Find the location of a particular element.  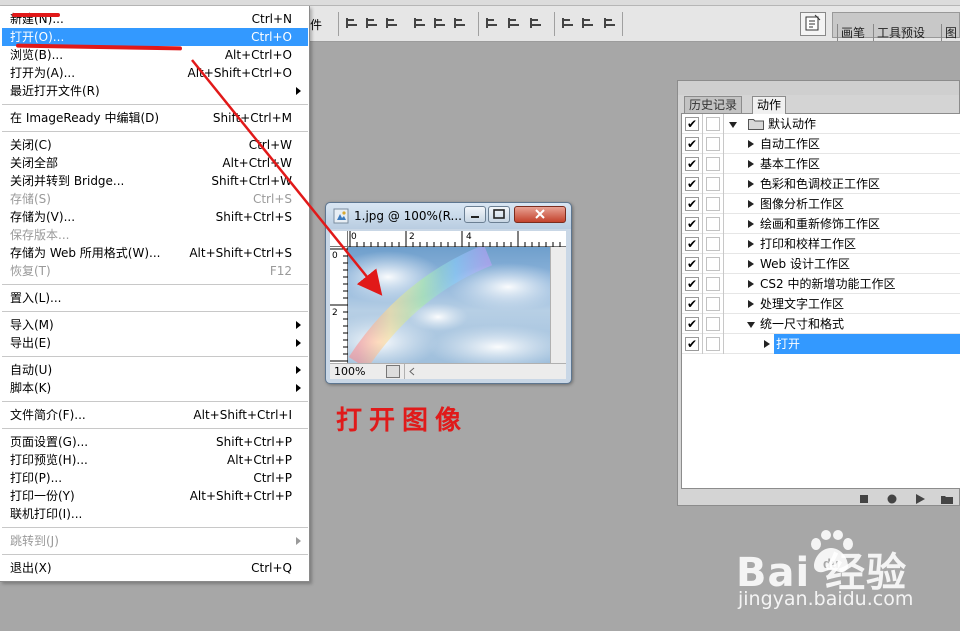

document-window: 1.jpg @ 100%(R... 0 2 4 0 2 100% is located at coordinates (448, 293).